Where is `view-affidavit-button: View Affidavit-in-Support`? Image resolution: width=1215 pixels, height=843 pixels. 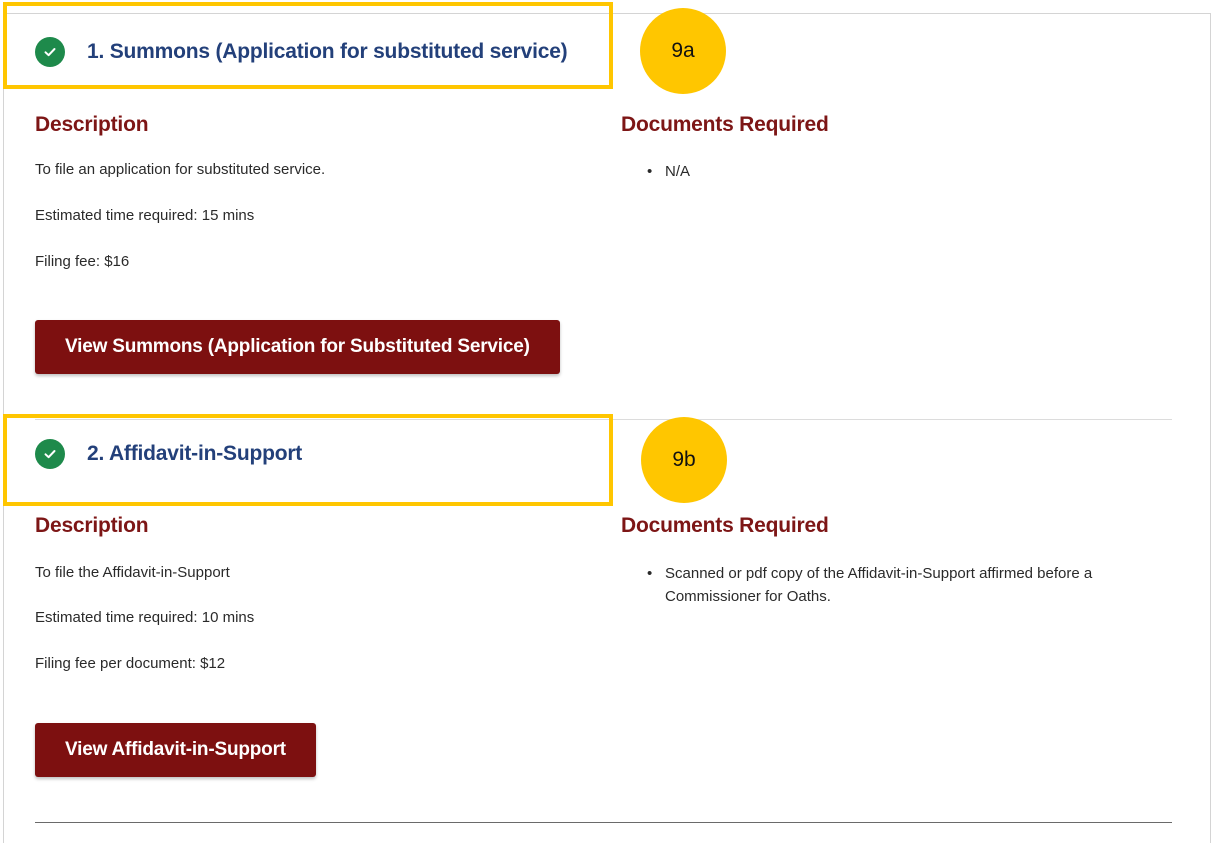 view-affidavit-button: View Affidavit-in-Support is located at coordinates (175, 750).